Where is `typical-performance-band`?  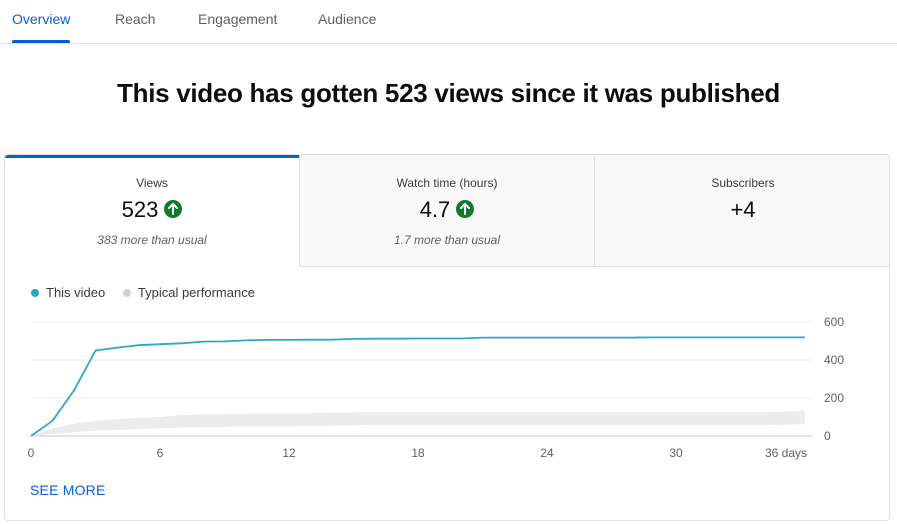
typical-performance-band is located at coordinates (418, 423).